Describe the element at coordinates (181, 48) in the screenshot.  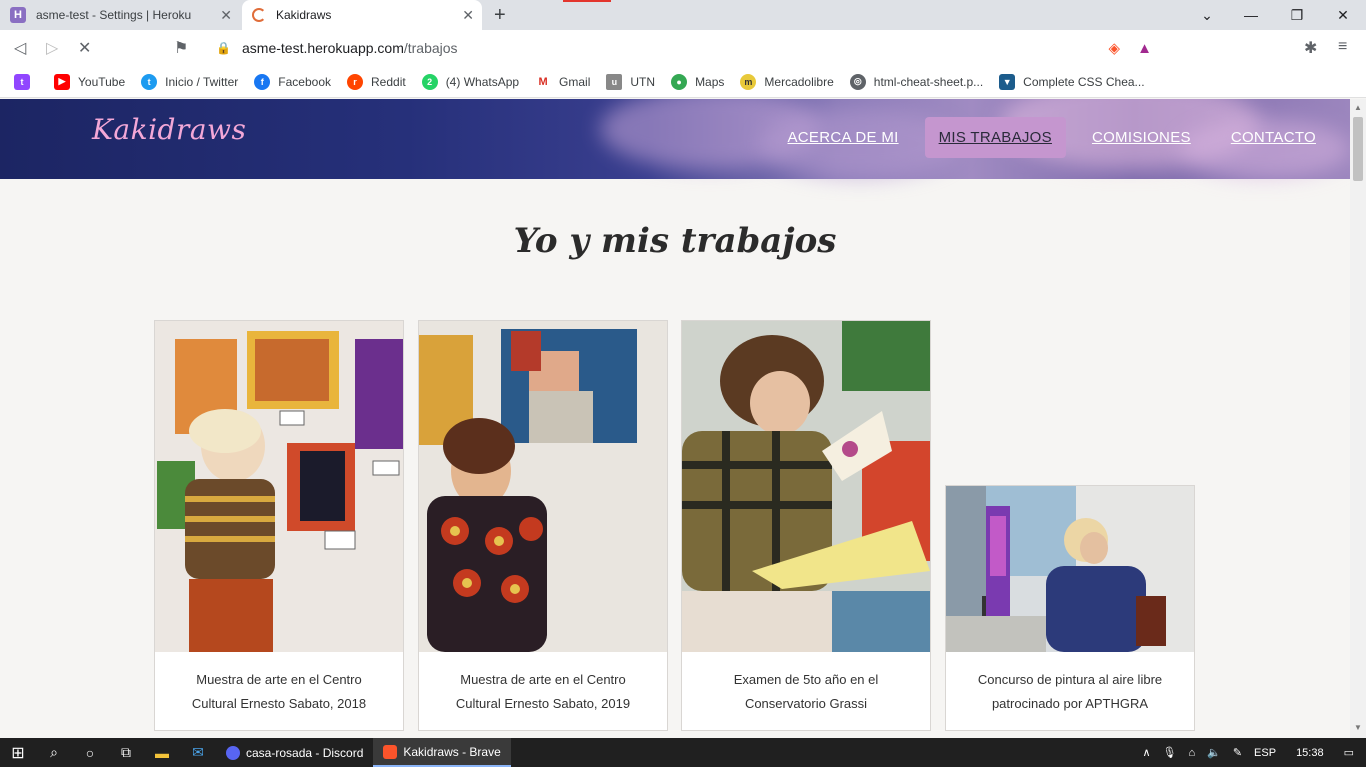
I see `bookmark-icon: ⚑` at that location.